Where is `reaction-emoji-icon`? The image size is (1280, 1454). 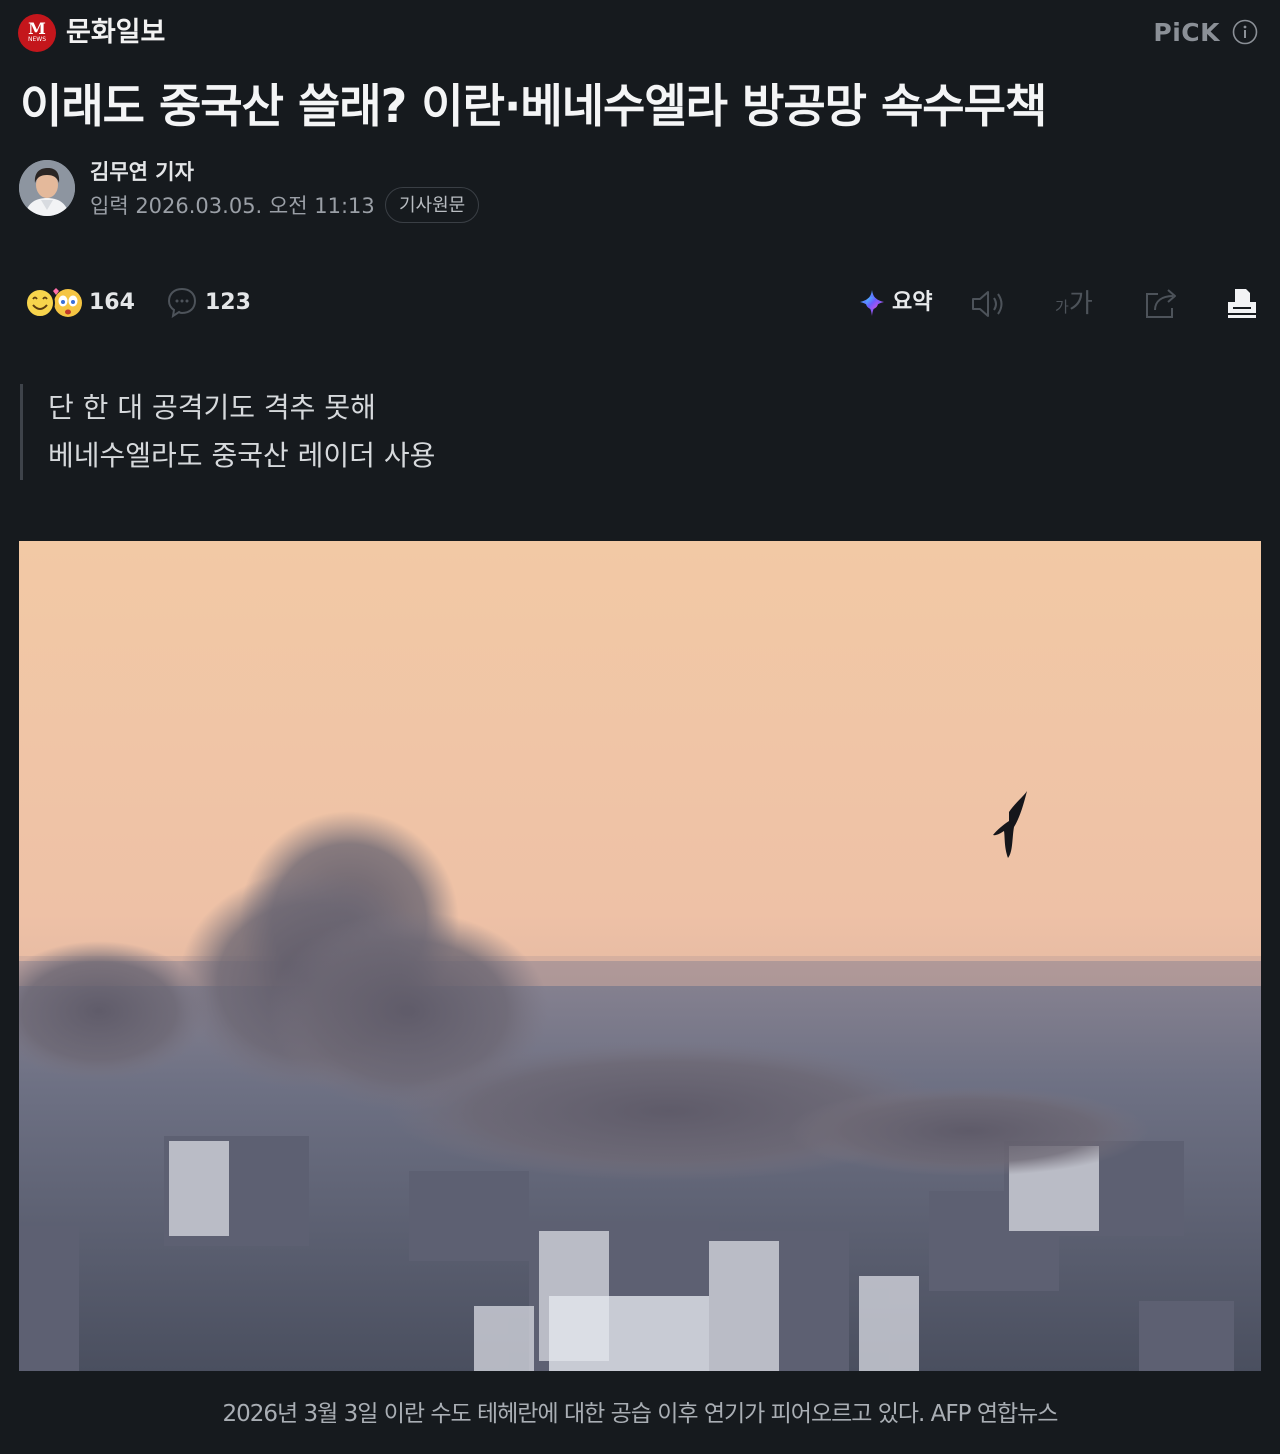
reaction-emoji-icon is located at coordinates (54, 303).